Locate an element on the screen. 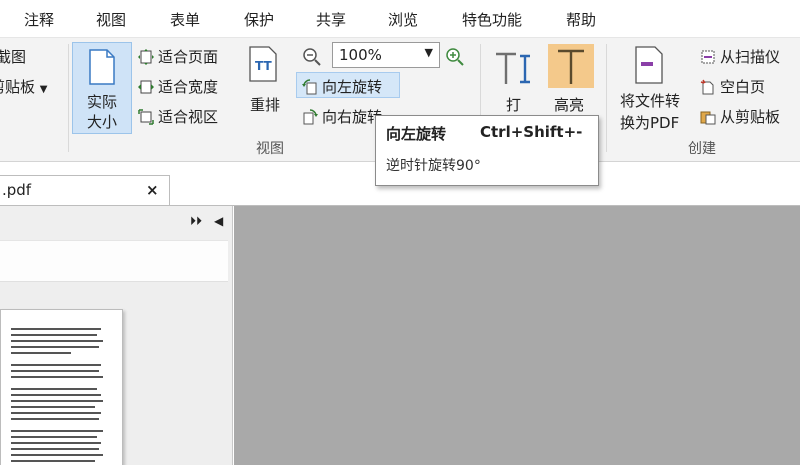 Image resolution: width=800 pixels, height=465 pixels. convert-to-pdf-button: 将文件转 换为PDF is located at coordinates (655, 91).